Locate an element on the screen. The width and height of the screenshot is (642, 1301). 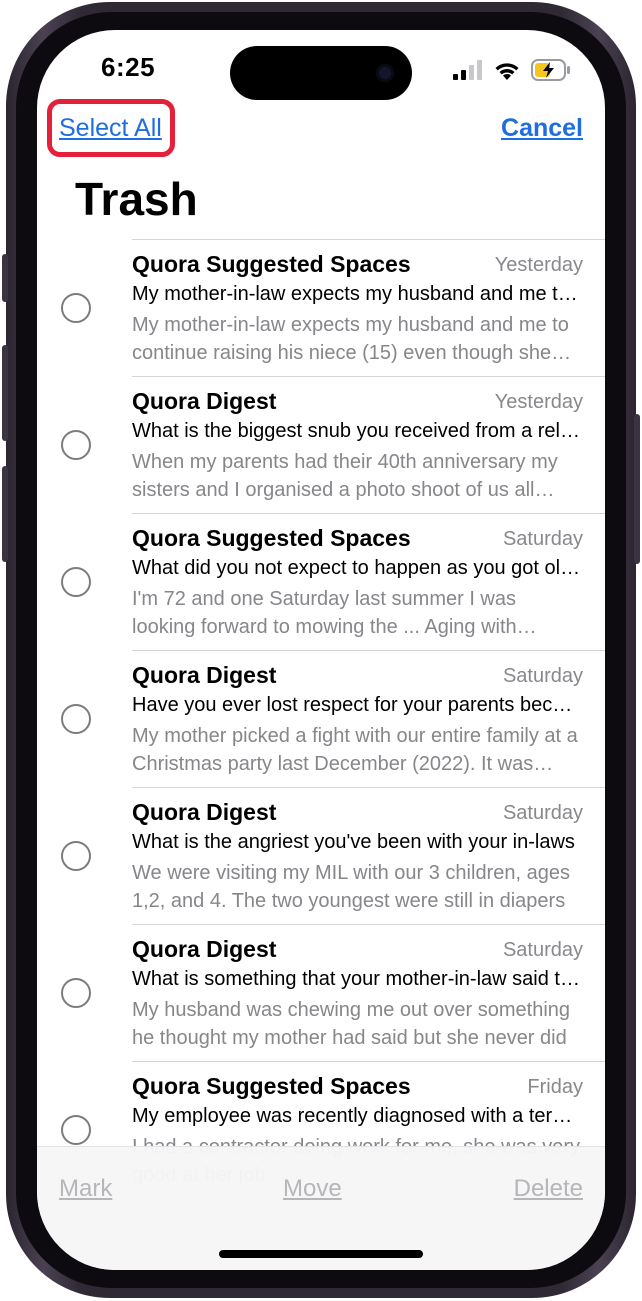
delete-button: Delete is located at coordinates (548, 1189).